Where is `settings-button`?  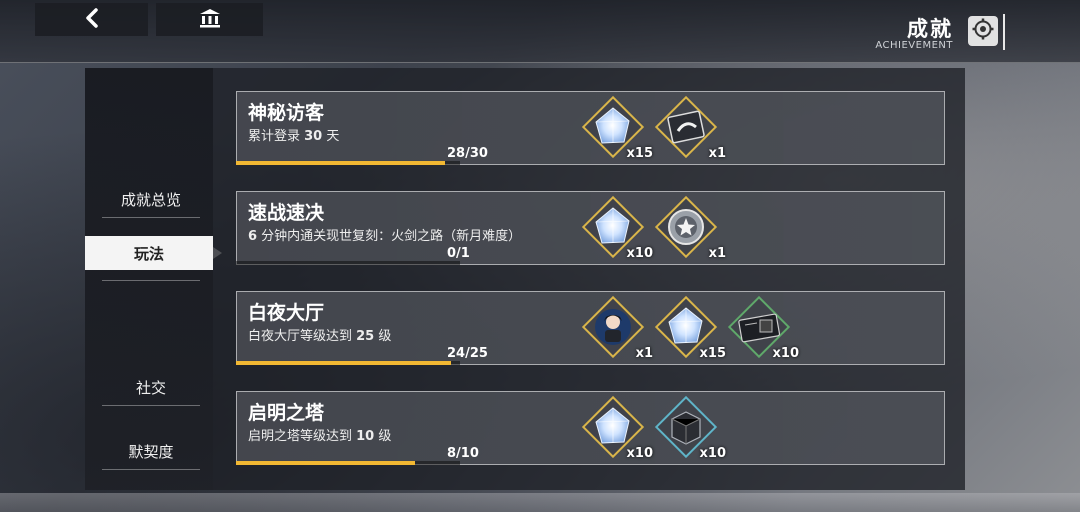 settings-button is located at coordinates (983, 31).